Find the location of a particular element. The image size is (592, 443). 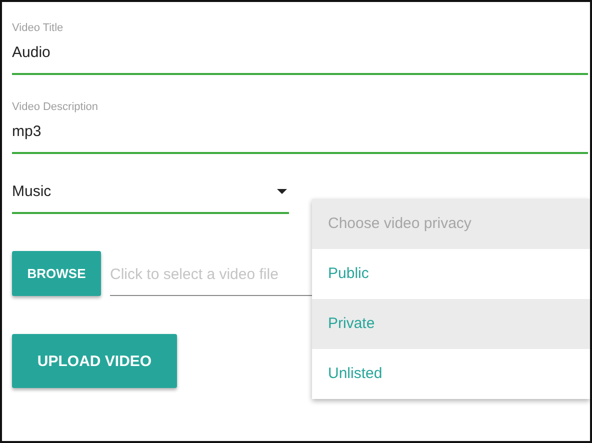

input-field: mp3 is located at coordinates (300, 133).